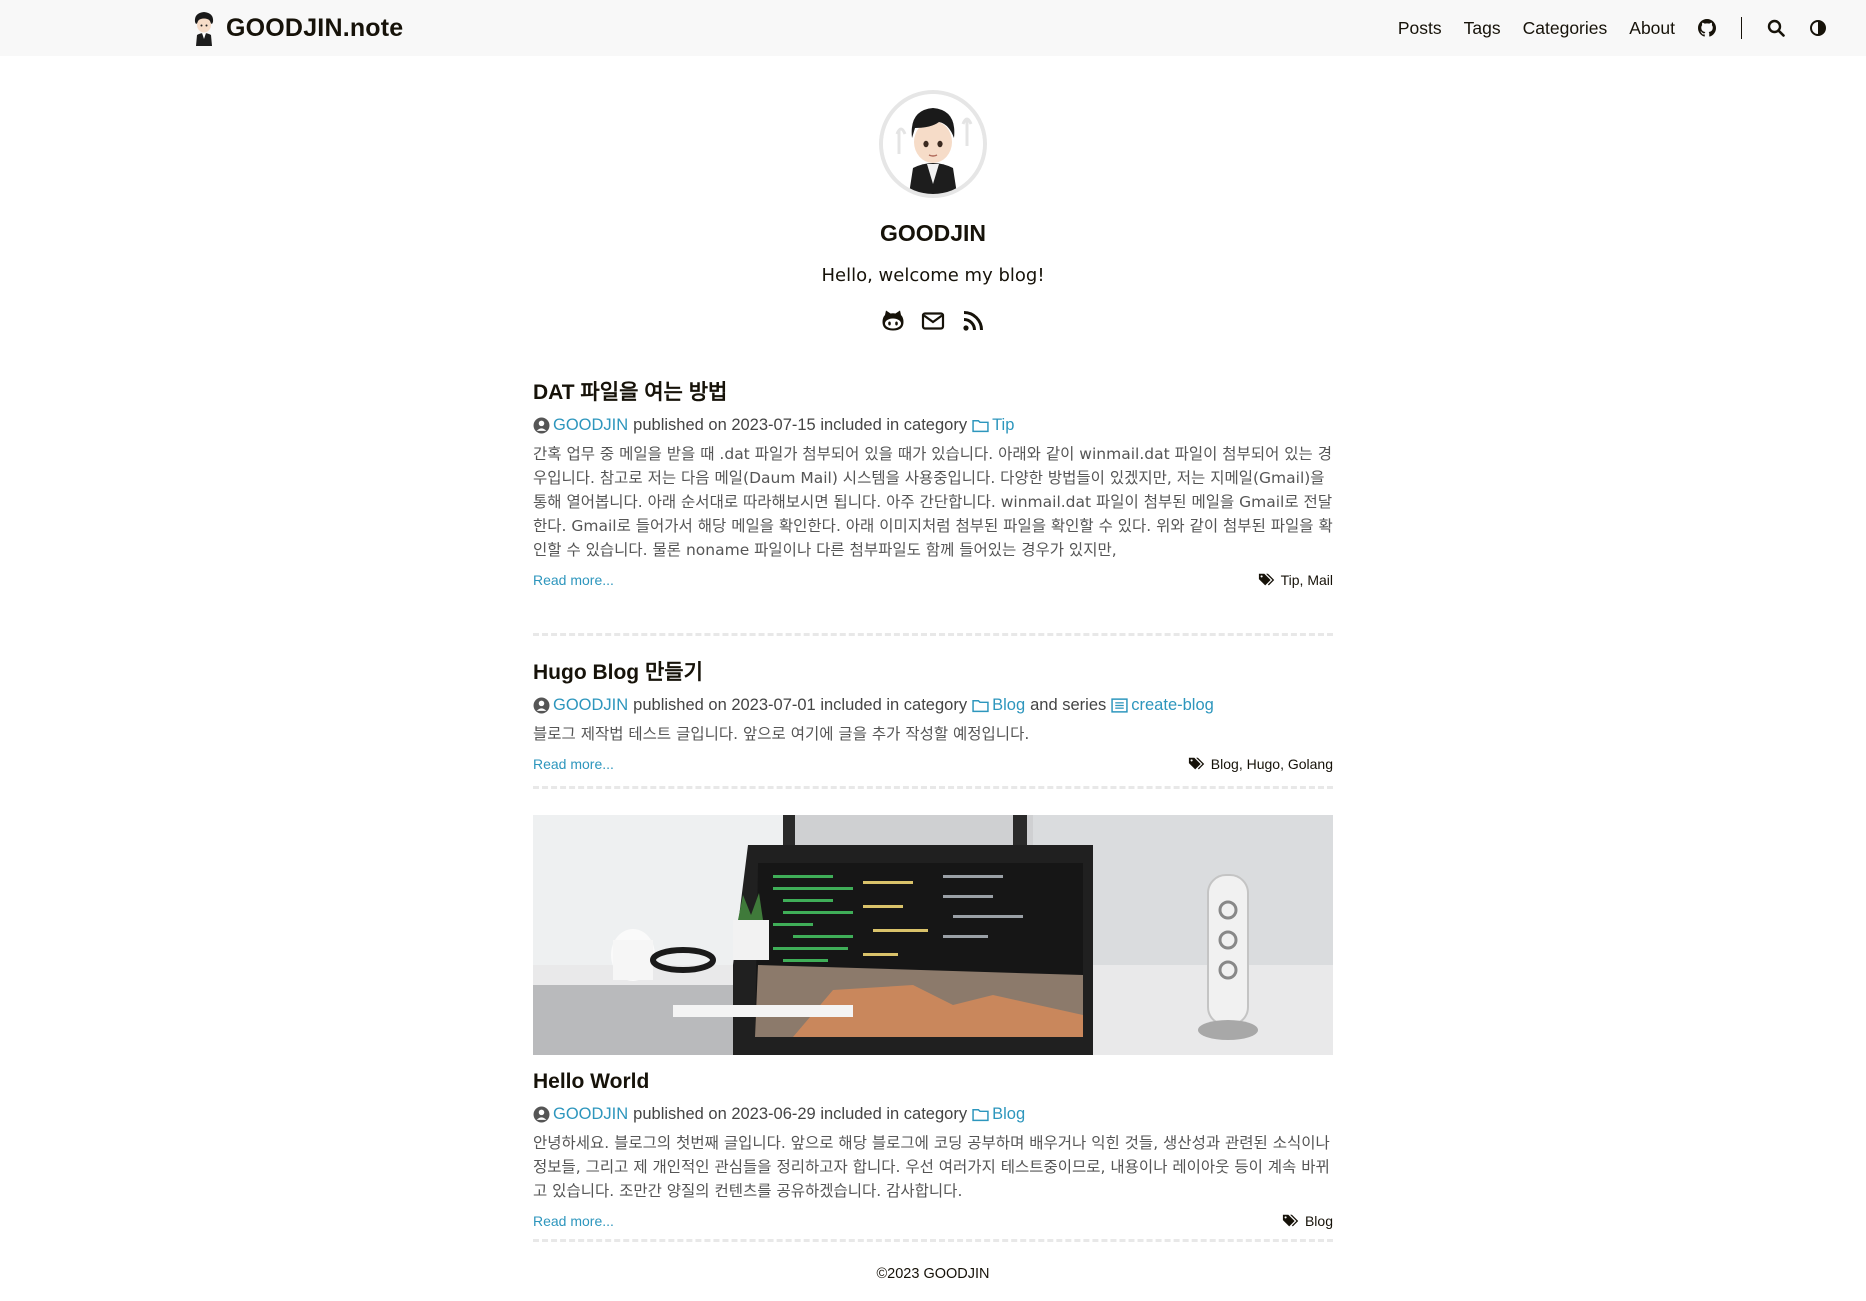 The image size is (1866, 1301). What do you see at coordinates (1818, 28) in the screenshot?
I see `theme-toggle-icon` at bounding box center [1818, 28].